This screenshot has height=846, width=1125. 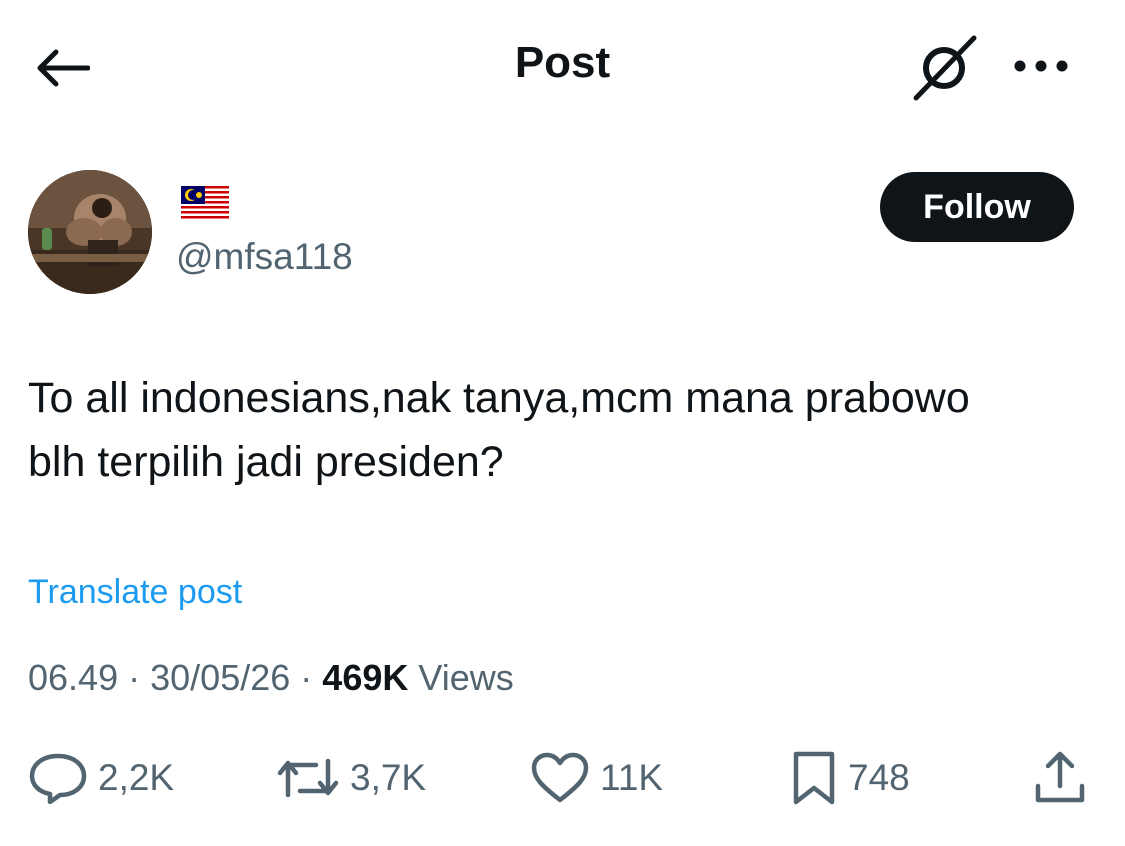 I want to click on like-button: 11K, so click(x=596, y=778).